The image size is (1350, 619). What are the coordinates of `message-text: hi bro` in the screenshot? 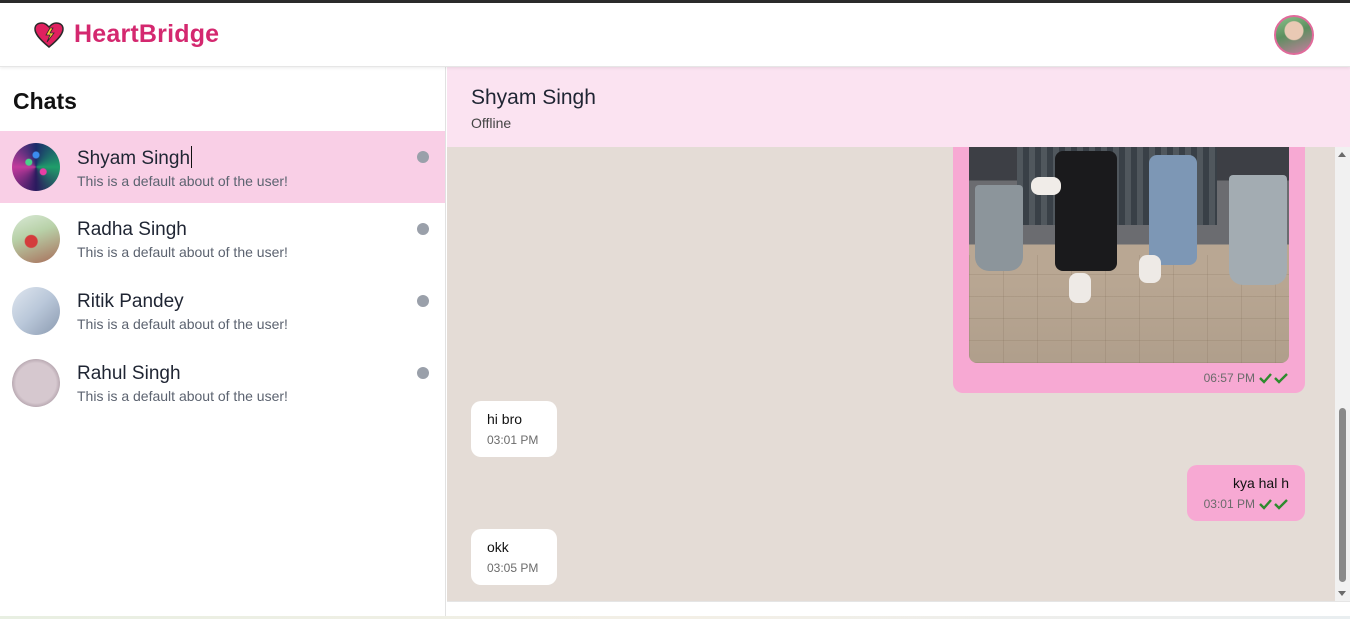 It's located at (505, 419).